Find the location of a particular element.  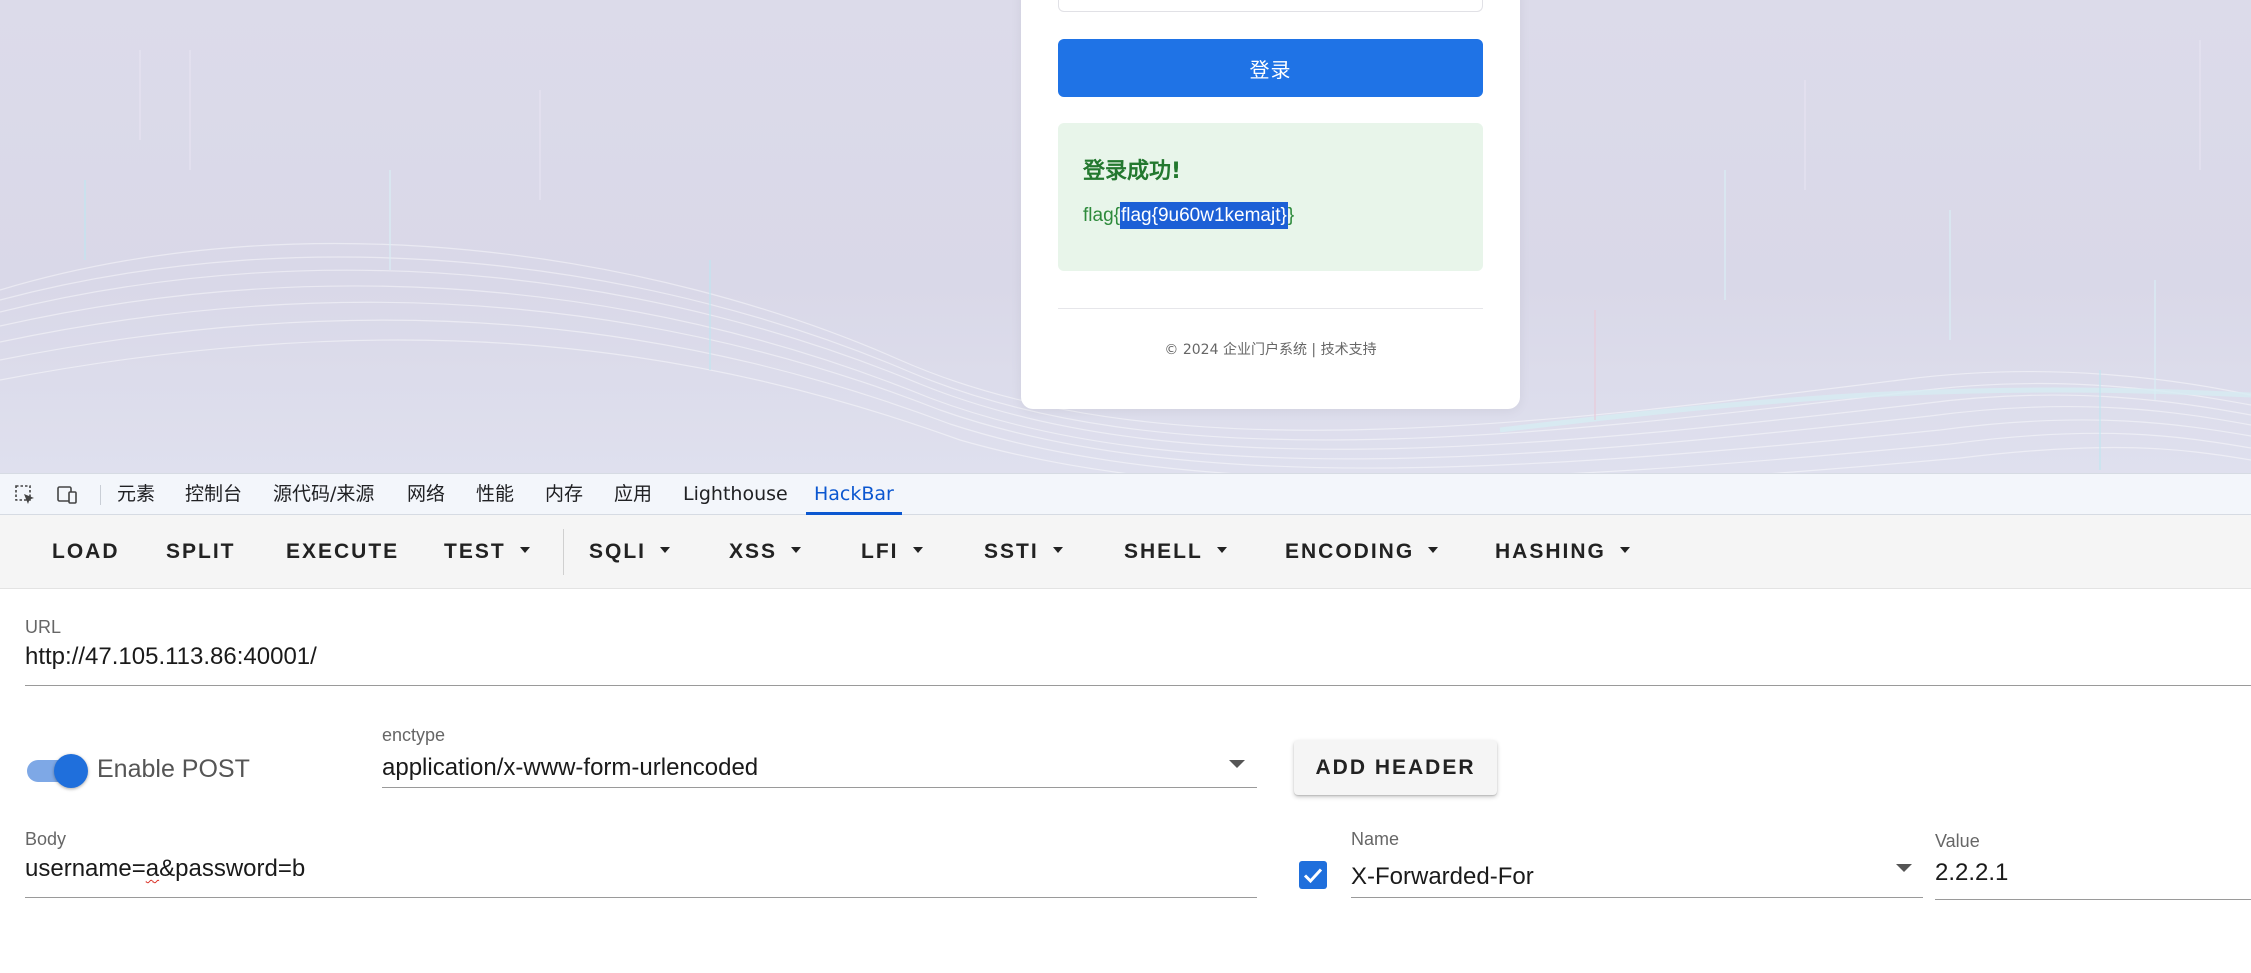

hashing-menu-label: HASHING is located at coordinates (1550, 551).